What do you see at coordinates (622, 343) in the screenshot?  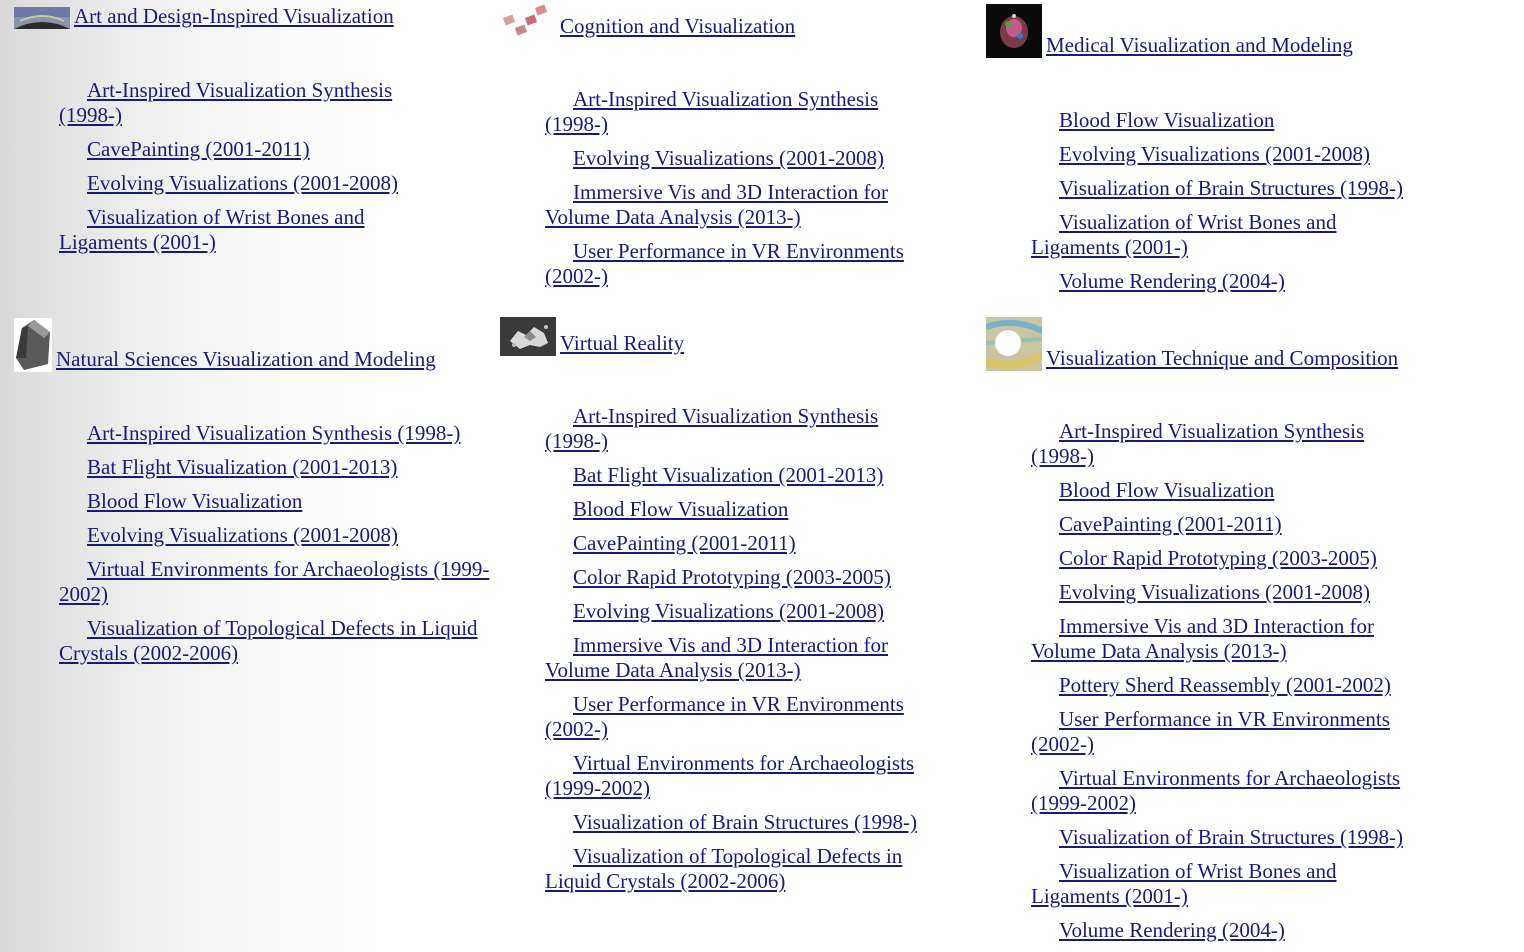 I see `section-title-link: Virtual Reality` at bounding box center [622, 343].